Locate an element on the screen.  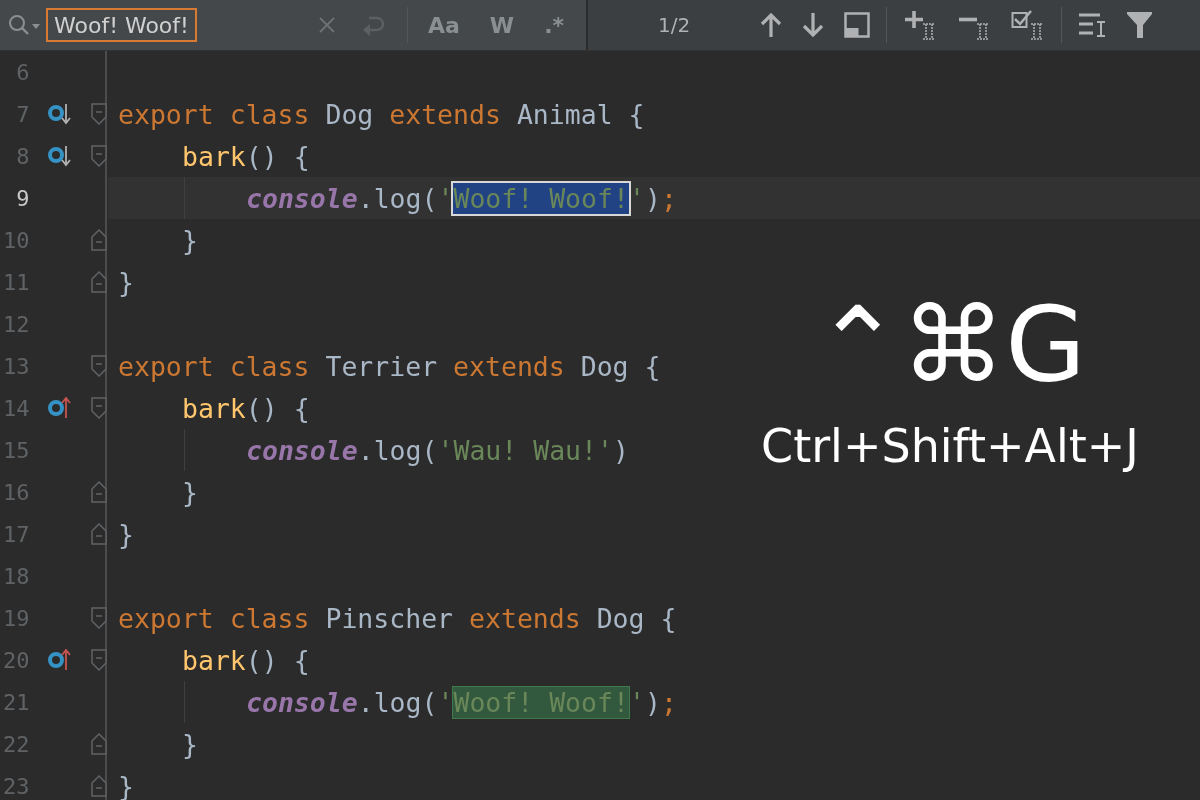
filter-icon is located at coordinates (1139, 25).